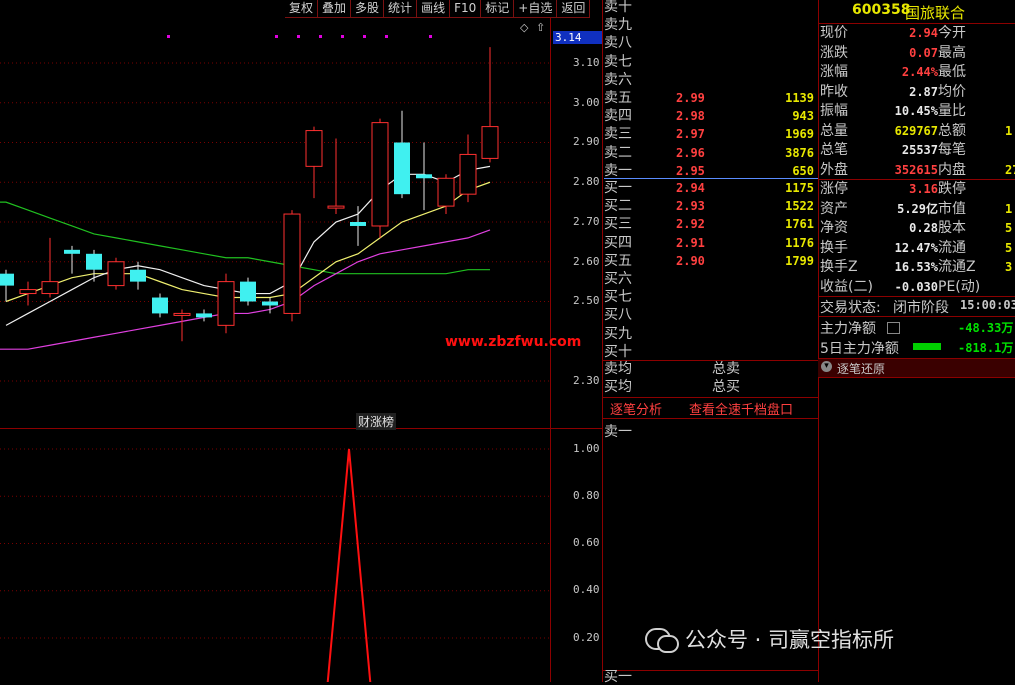 The width and height of the screenshot is (1015, 685). Describe the element at coordinates (711, 153) in the screenshot. I see `ask-row: 卖二 2.96 3876` at that location.